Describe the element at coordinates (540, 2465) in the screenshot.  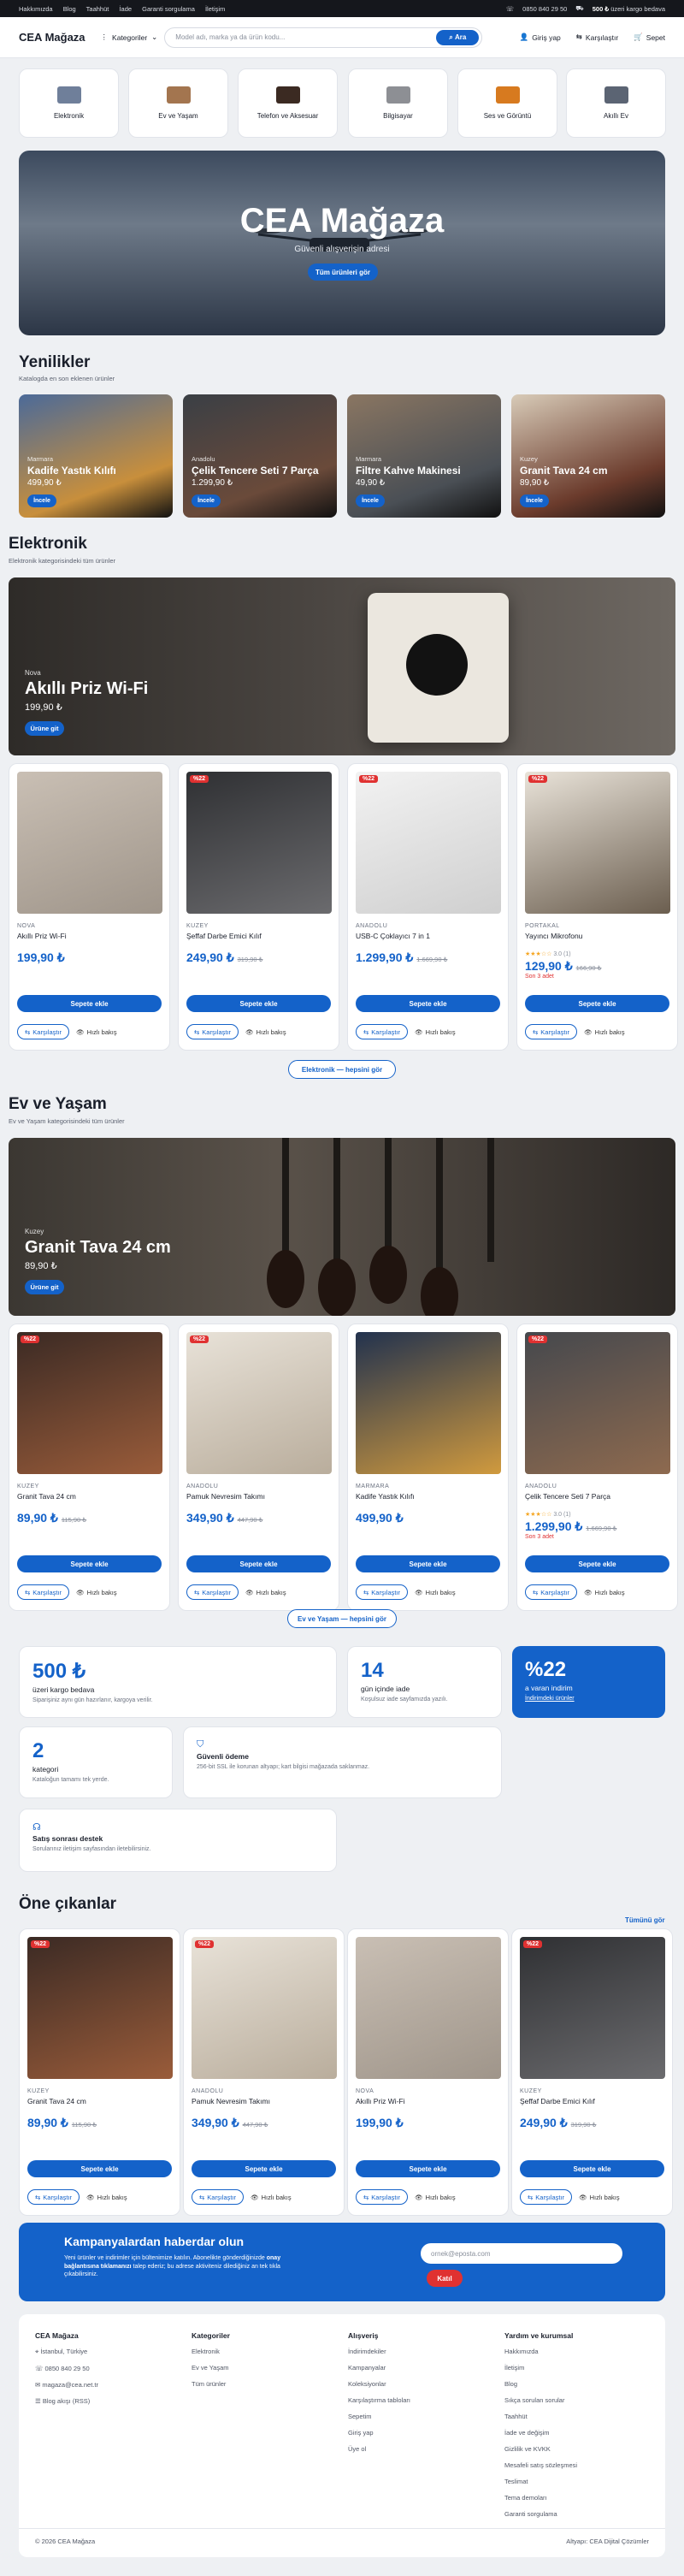
I see `footer-help-link: Mesafeli satış sözleşmesi` at that location.